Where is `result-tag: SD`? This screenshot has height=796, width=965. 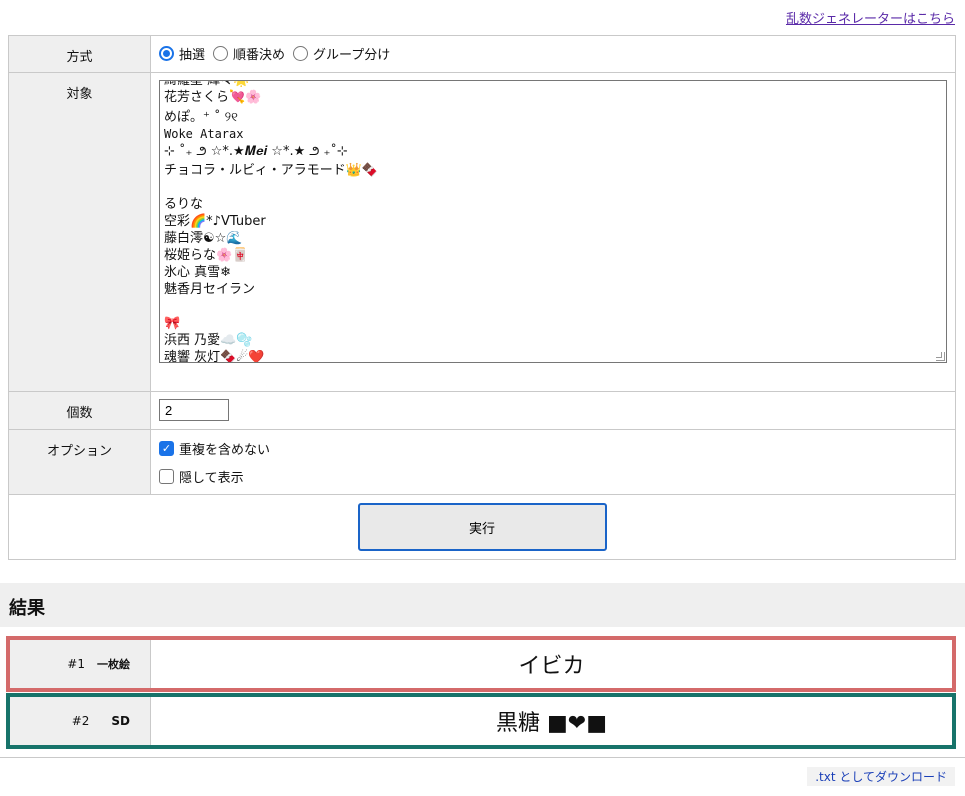
result-tag: SD is located at coordinates (120, 721).